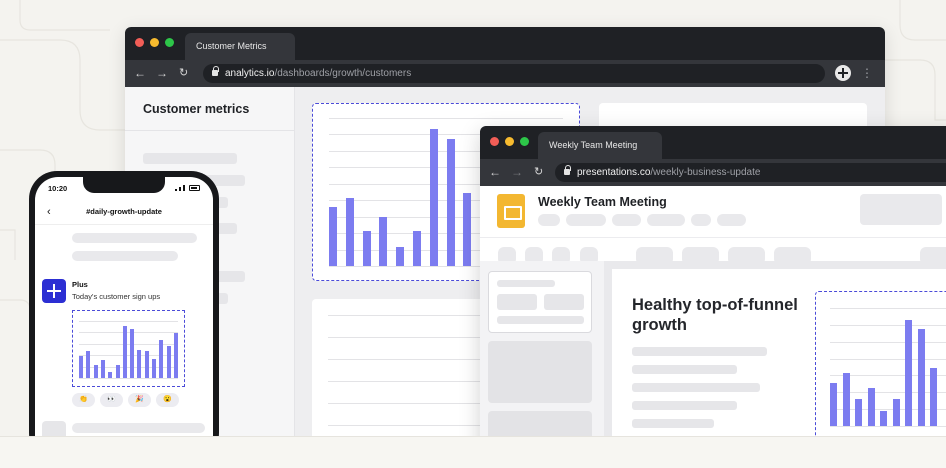 This screenshot has height=468, width=946. I want to click on message-text: Today's customer sign ups, so click(116, 296).